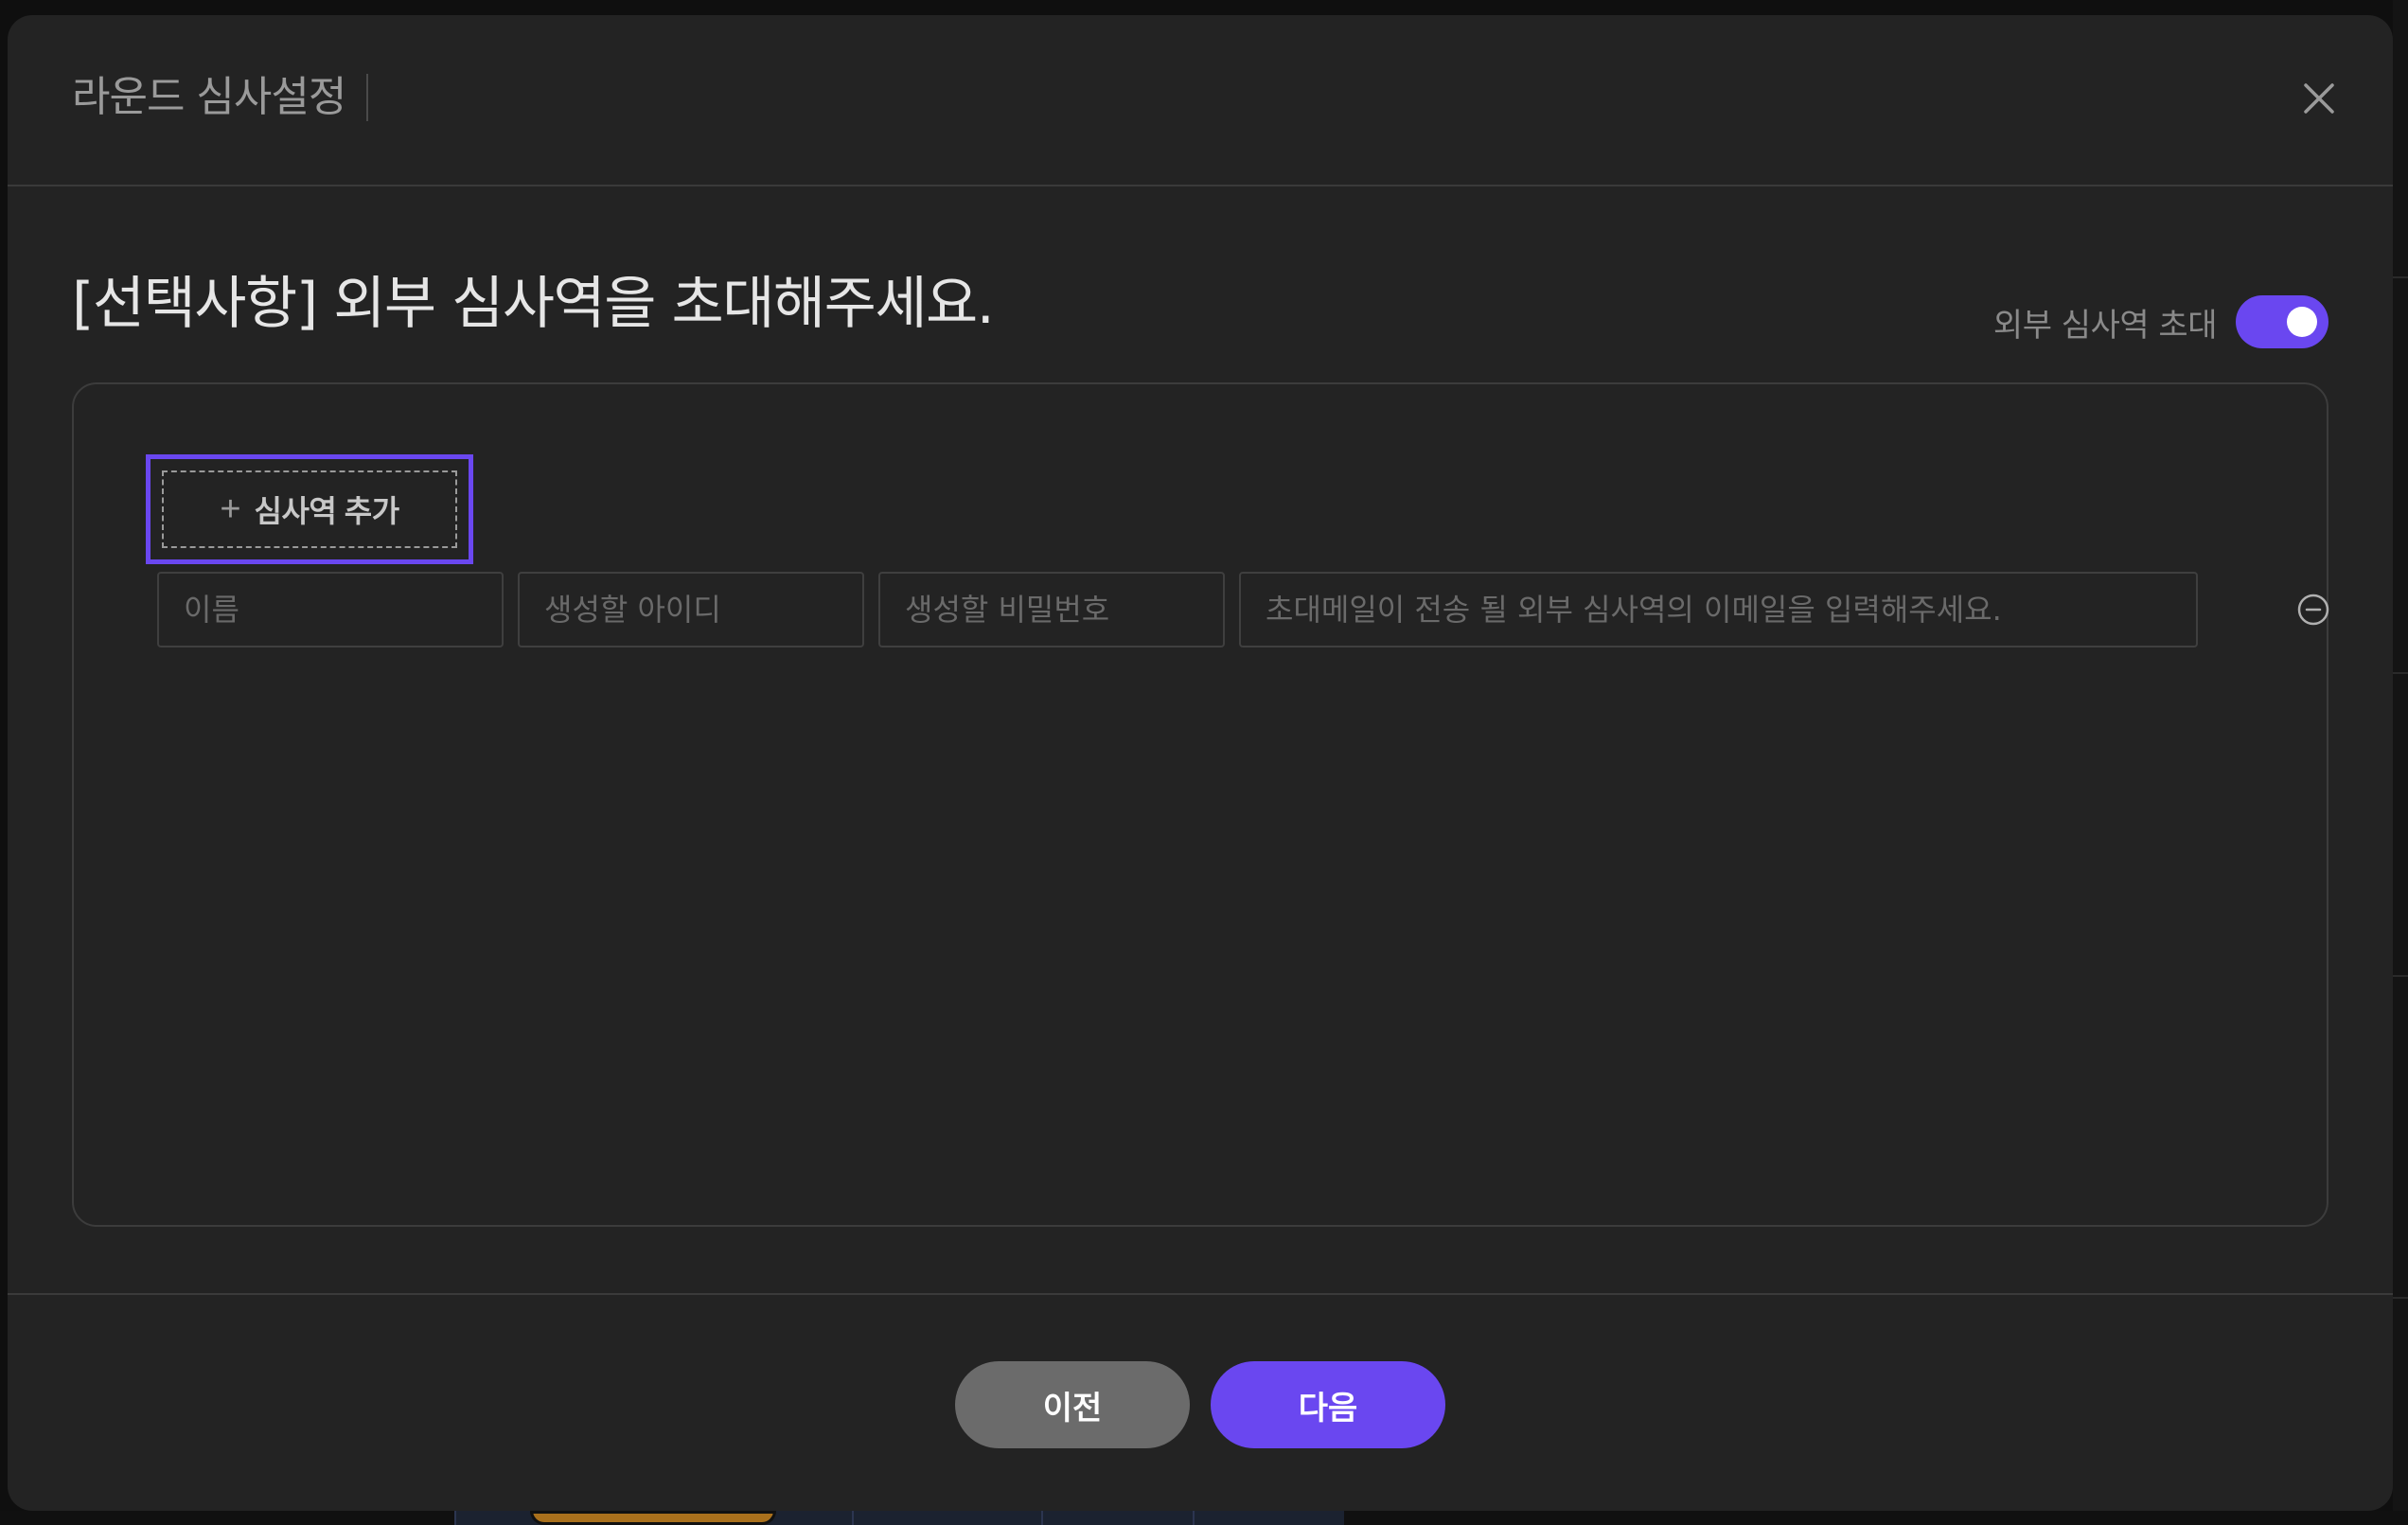  What do you see at coordinates (1051, 609) in the screenshot?
I see `reviewer-password-input` at bounding box center [1051, 609].